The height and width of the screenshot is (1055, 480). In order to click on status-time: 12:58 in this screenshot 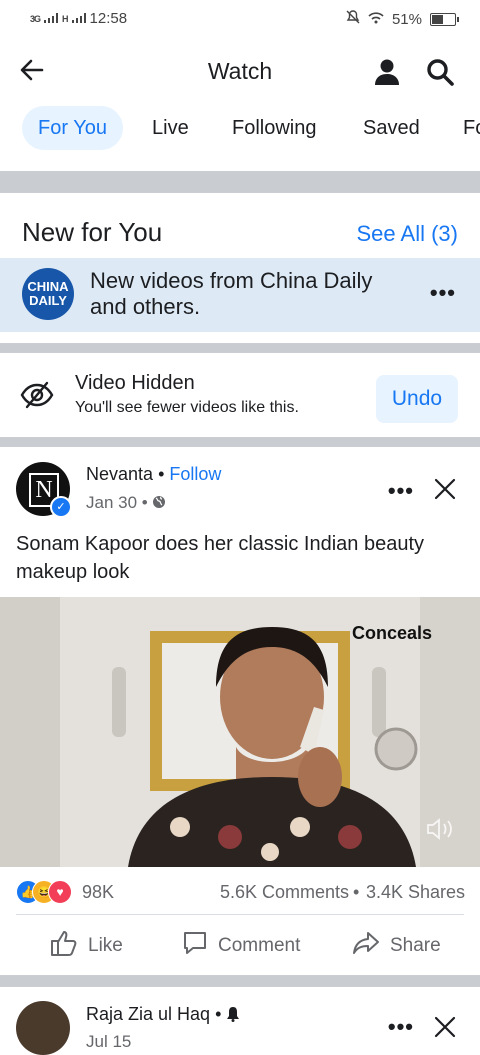, I will do `click(108, 18)`.